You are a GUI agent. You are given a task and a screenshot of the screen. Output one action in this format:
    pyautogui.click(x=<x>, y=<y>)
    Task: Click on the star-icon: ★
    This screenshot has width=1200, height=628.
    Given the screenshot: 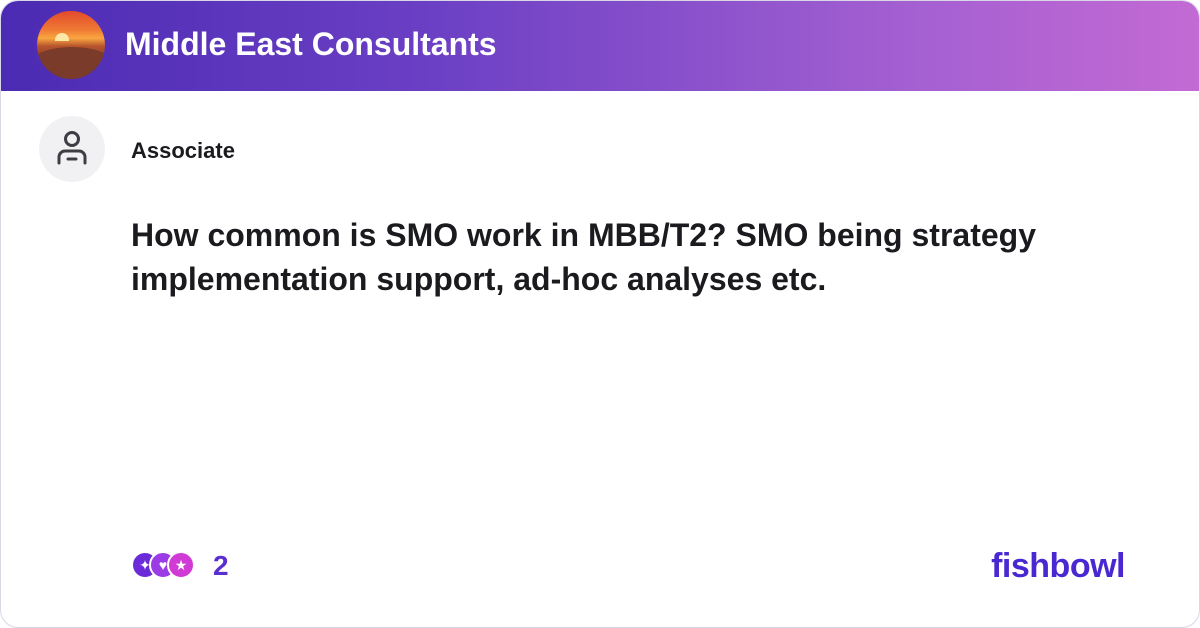 What is the action you would take?
    pyautogui.click(x=181, y=565)
    